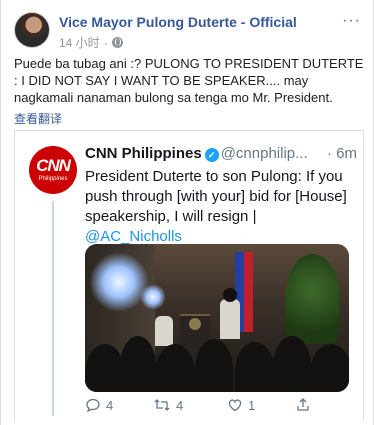 The height and width of the screenshot is (425, 374). Describe the element at coordinates (341, 153) in the screenshot. I see `tweet-timestamp: · 6m` at that location.